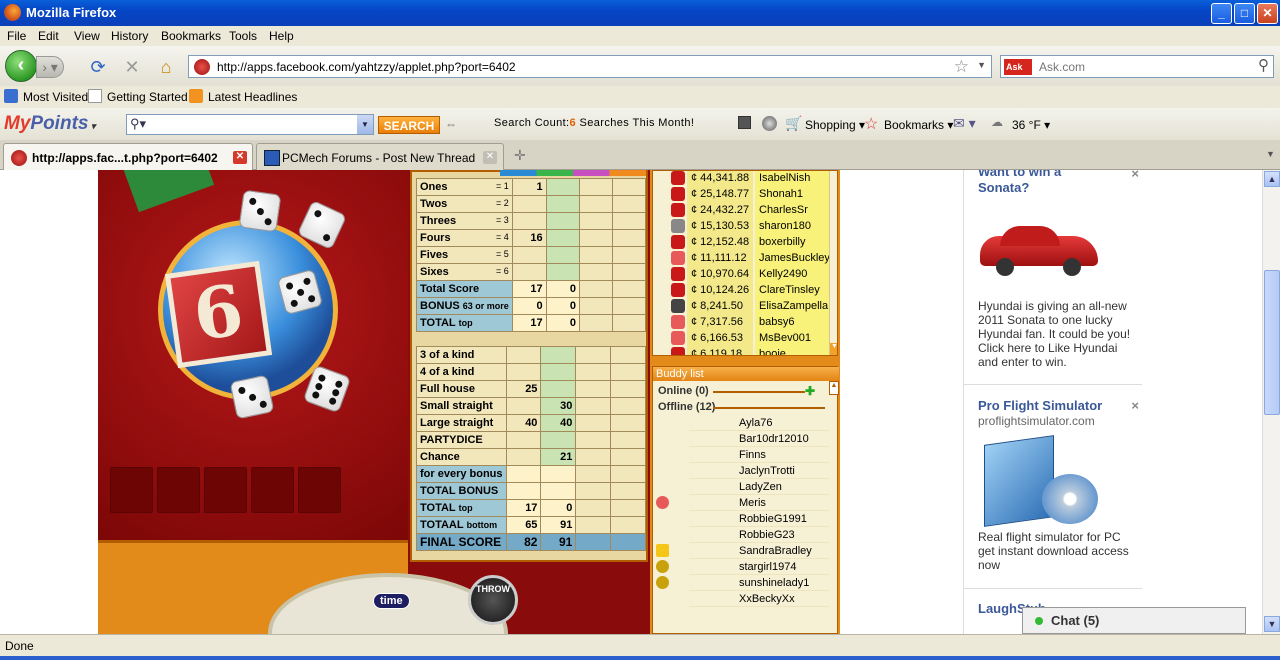  I want to click on online-section: Online (0), so click(683, 391).